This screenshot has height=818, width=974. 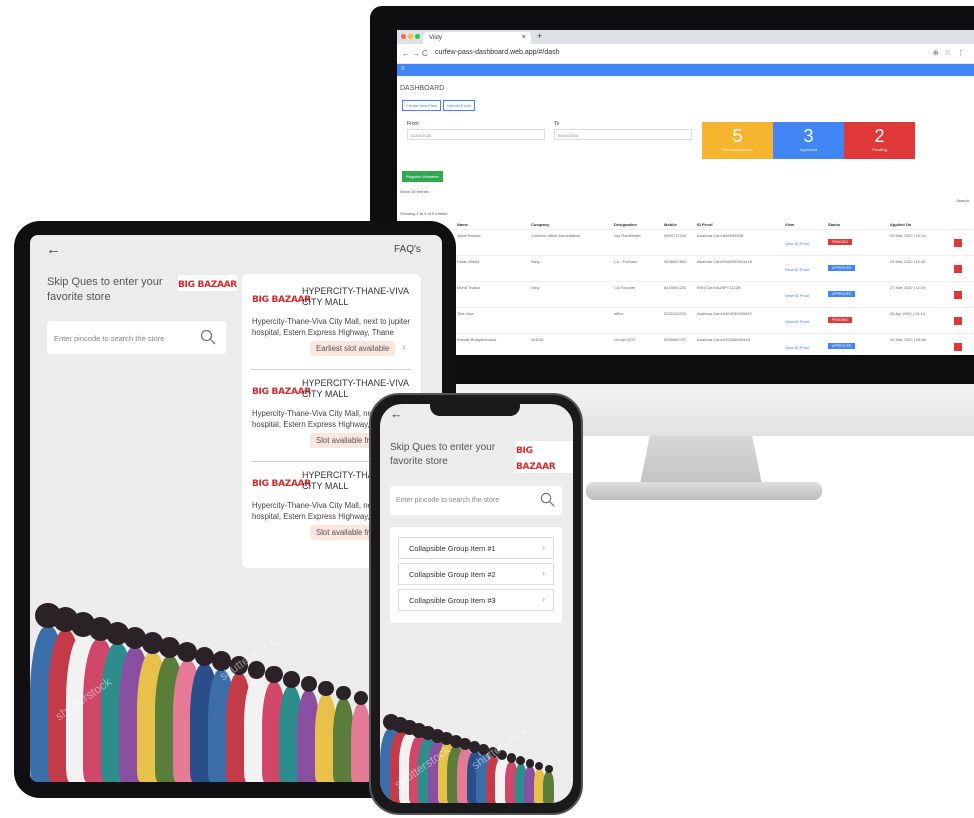 I want to click on slot-badge: Earliest slot available, so click(x=353, y=348).